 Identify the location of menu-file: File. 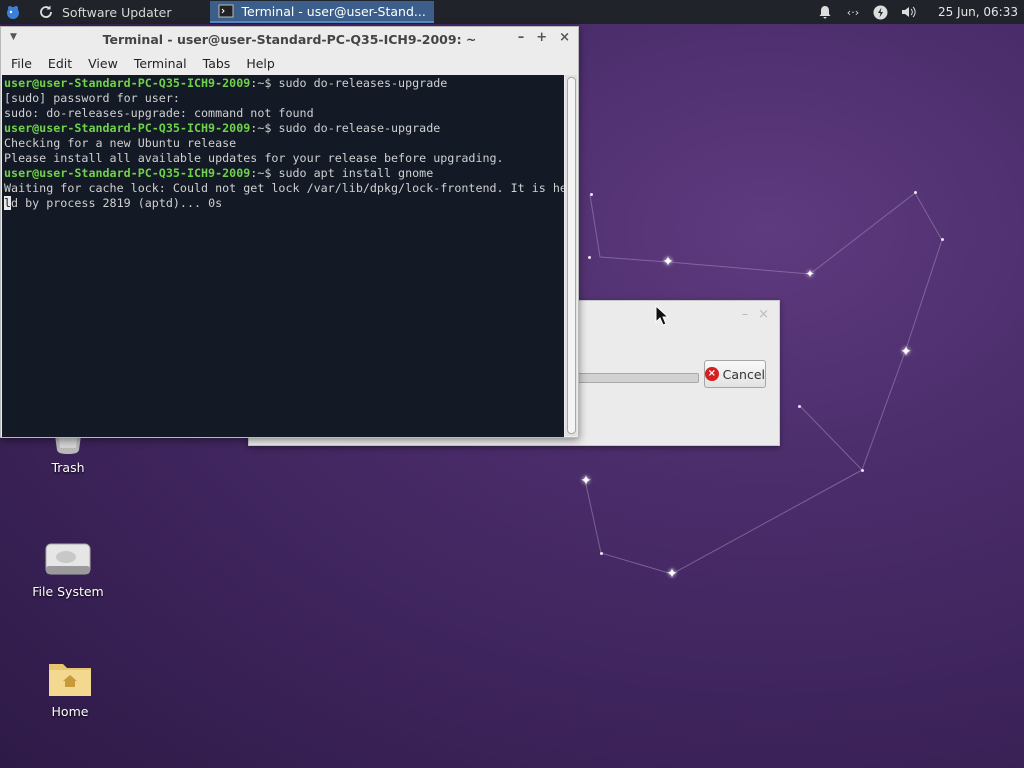
(20, 63).